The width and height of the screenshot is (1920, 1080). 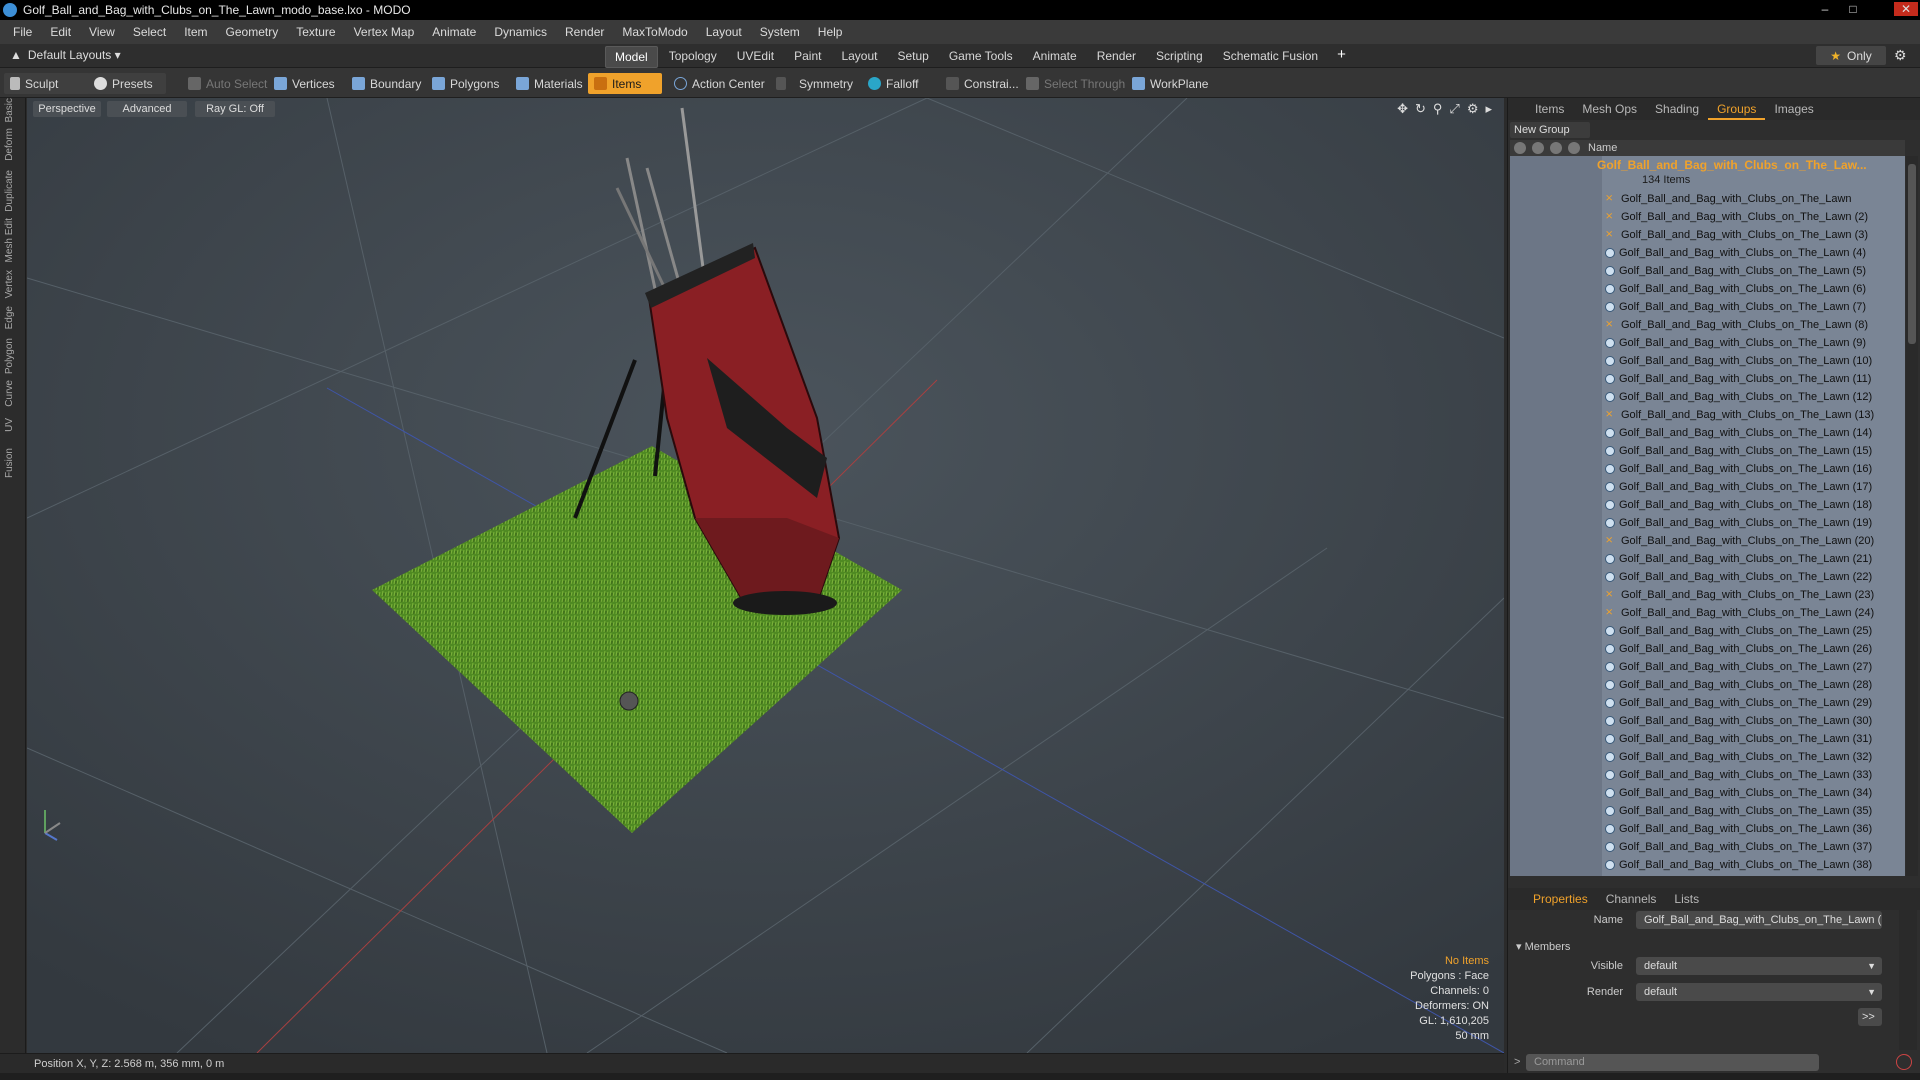 What do you see at coordinates (1853, 9) in the screenshot?
I see `maximize-button: □` at bounding box center [1853, 9].